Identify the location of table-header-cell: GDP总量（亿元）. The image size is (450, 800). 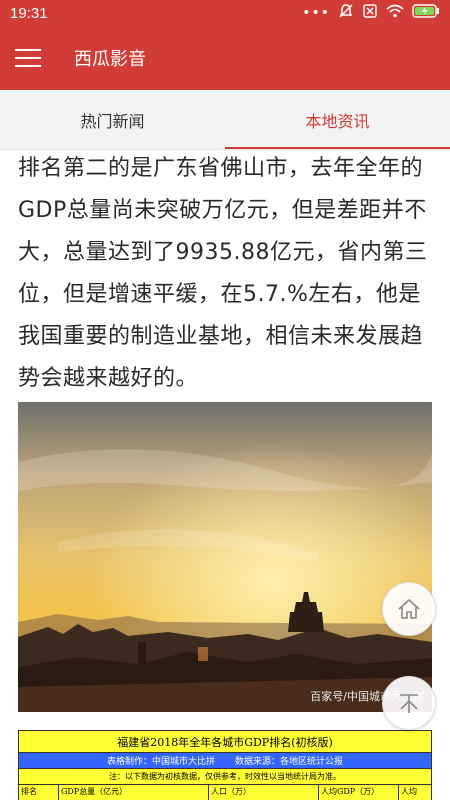
(134, 792).